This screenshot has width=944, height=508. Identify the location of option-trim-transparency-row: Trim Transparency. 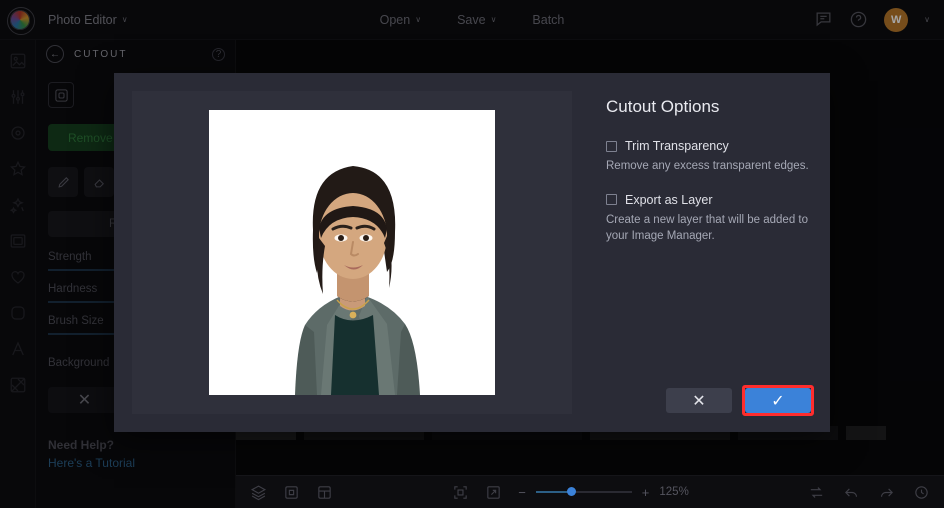
(710, 146).